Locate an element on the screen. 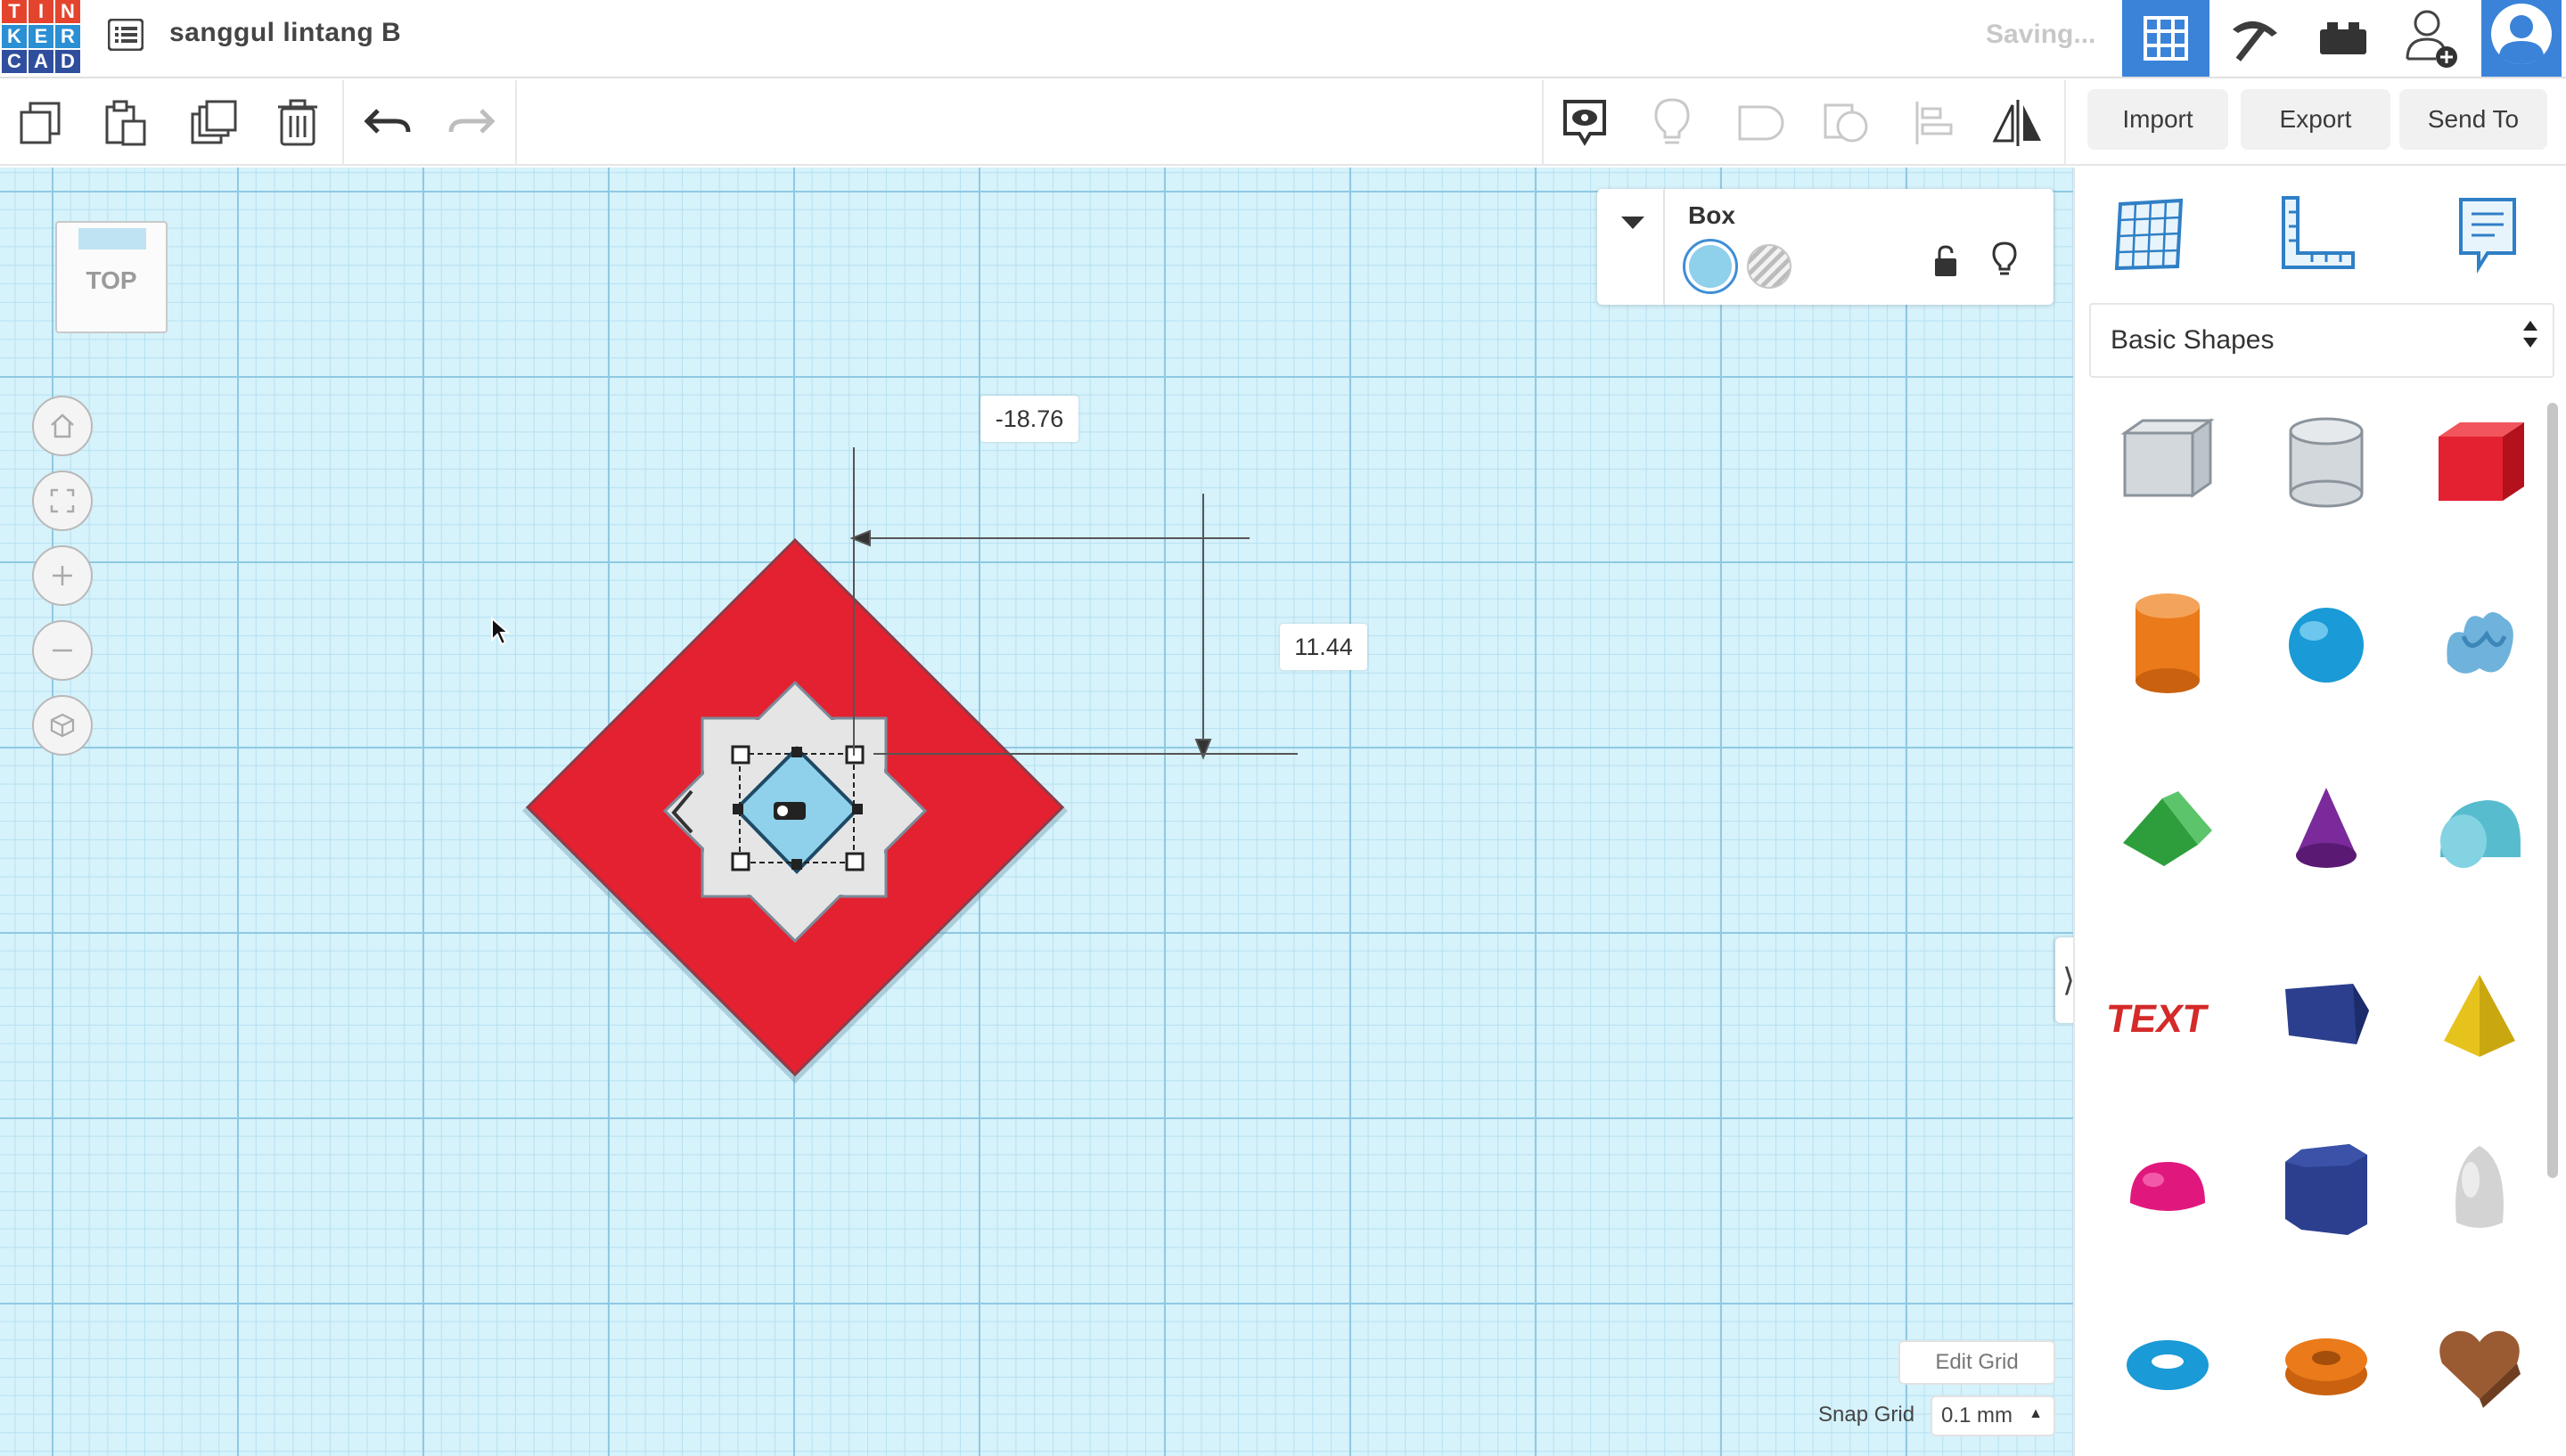 This screenshot has width=2566, height=1456. shape-roof is located at coordinates (2167, 830).